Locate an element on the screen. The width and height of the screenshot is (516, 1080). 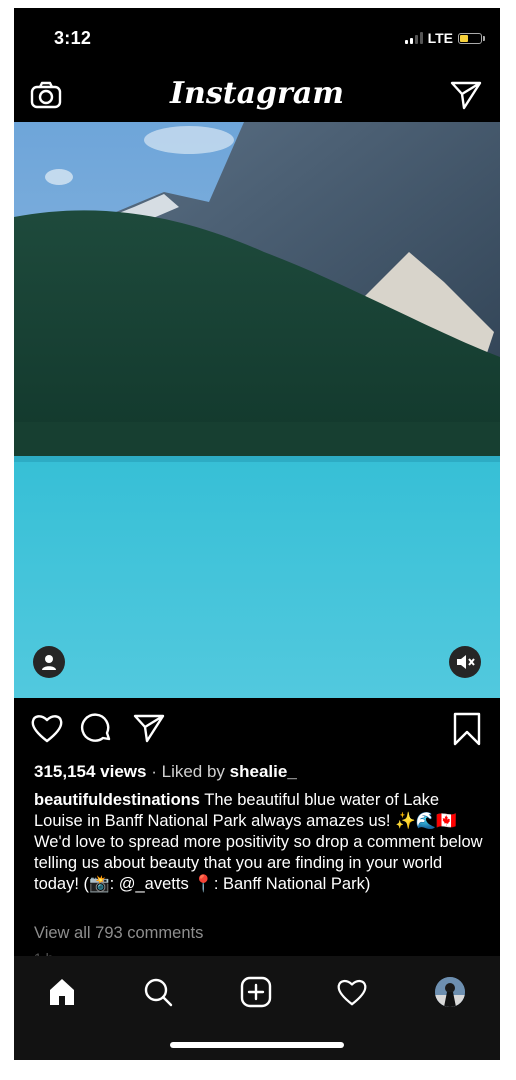
status-bar: 3:12 LTE is located at coordinates (257, 36).